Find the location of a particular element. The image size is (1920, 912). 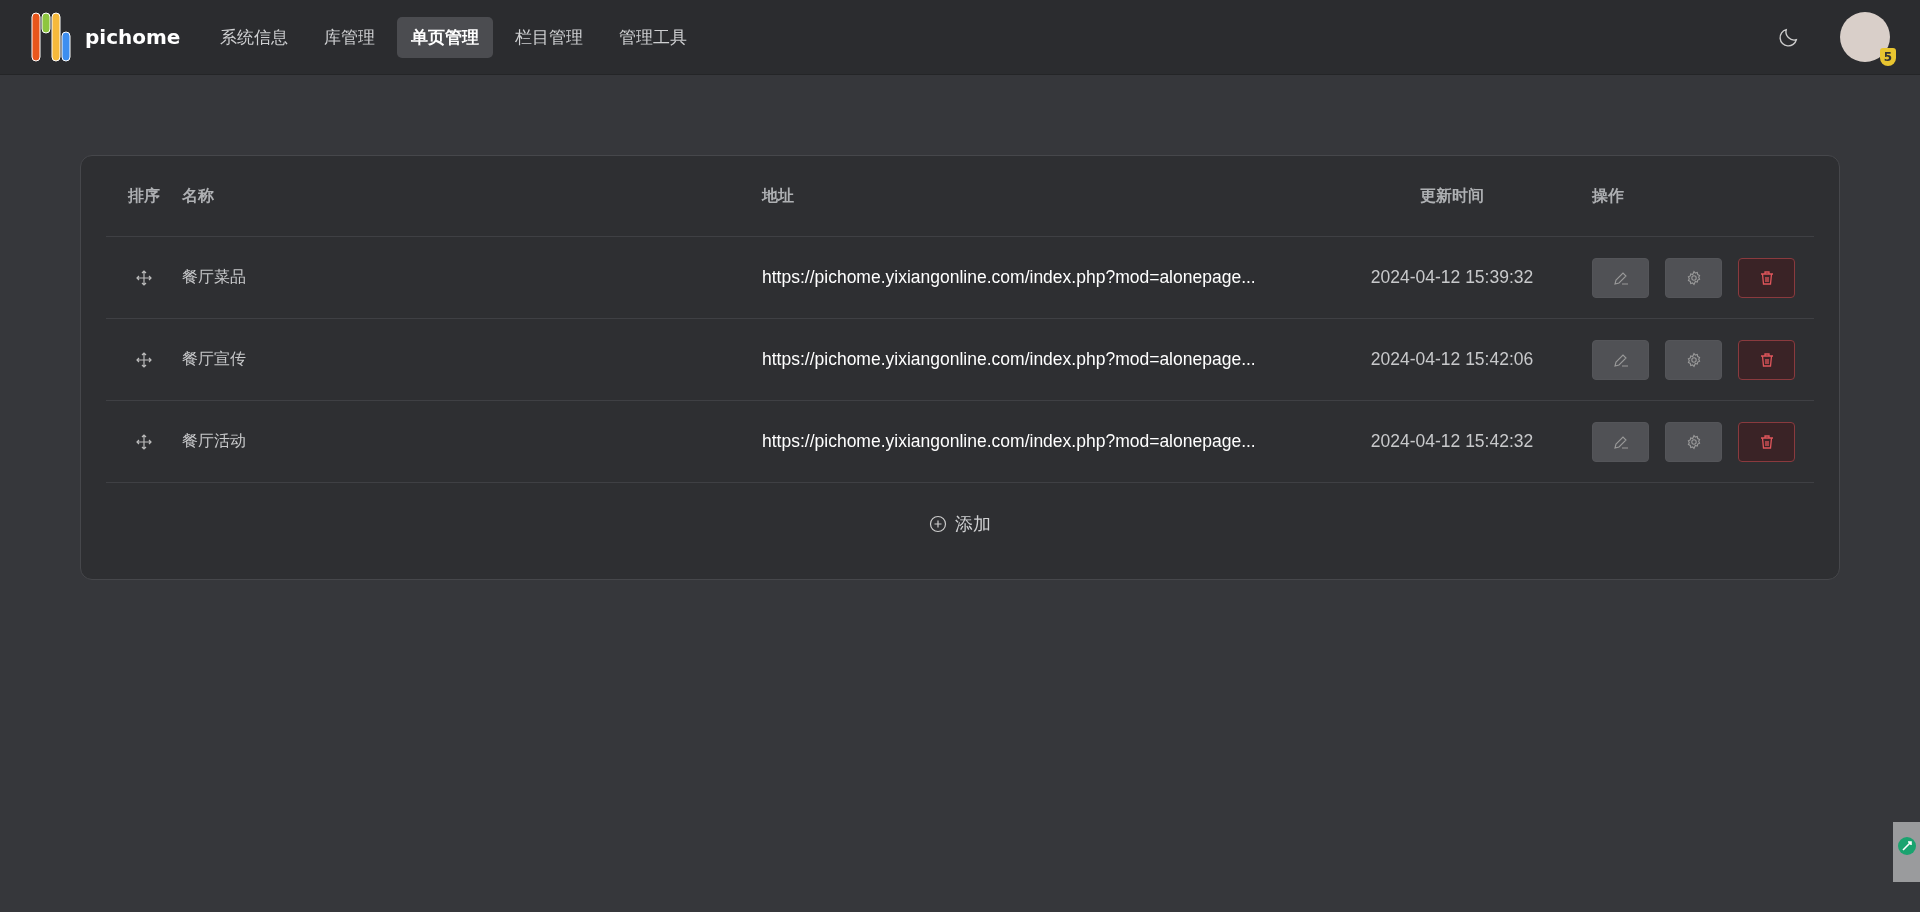

add-button: 添加 is located at coordinates (960, 524).